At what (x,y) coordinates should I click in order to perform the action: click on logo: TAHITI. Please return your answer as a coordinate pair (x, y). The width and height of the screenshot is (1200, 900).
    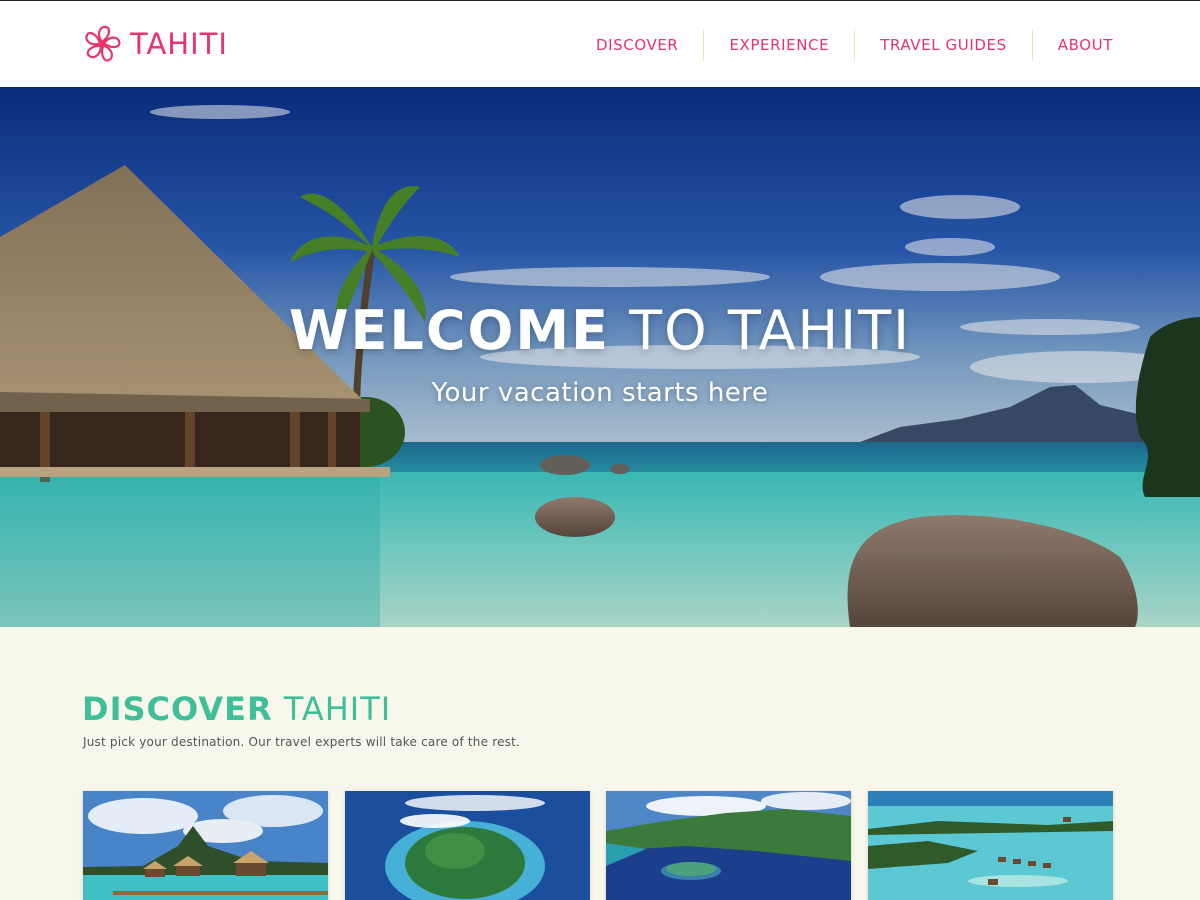
    Looking at the image, I should click on (155, 44).